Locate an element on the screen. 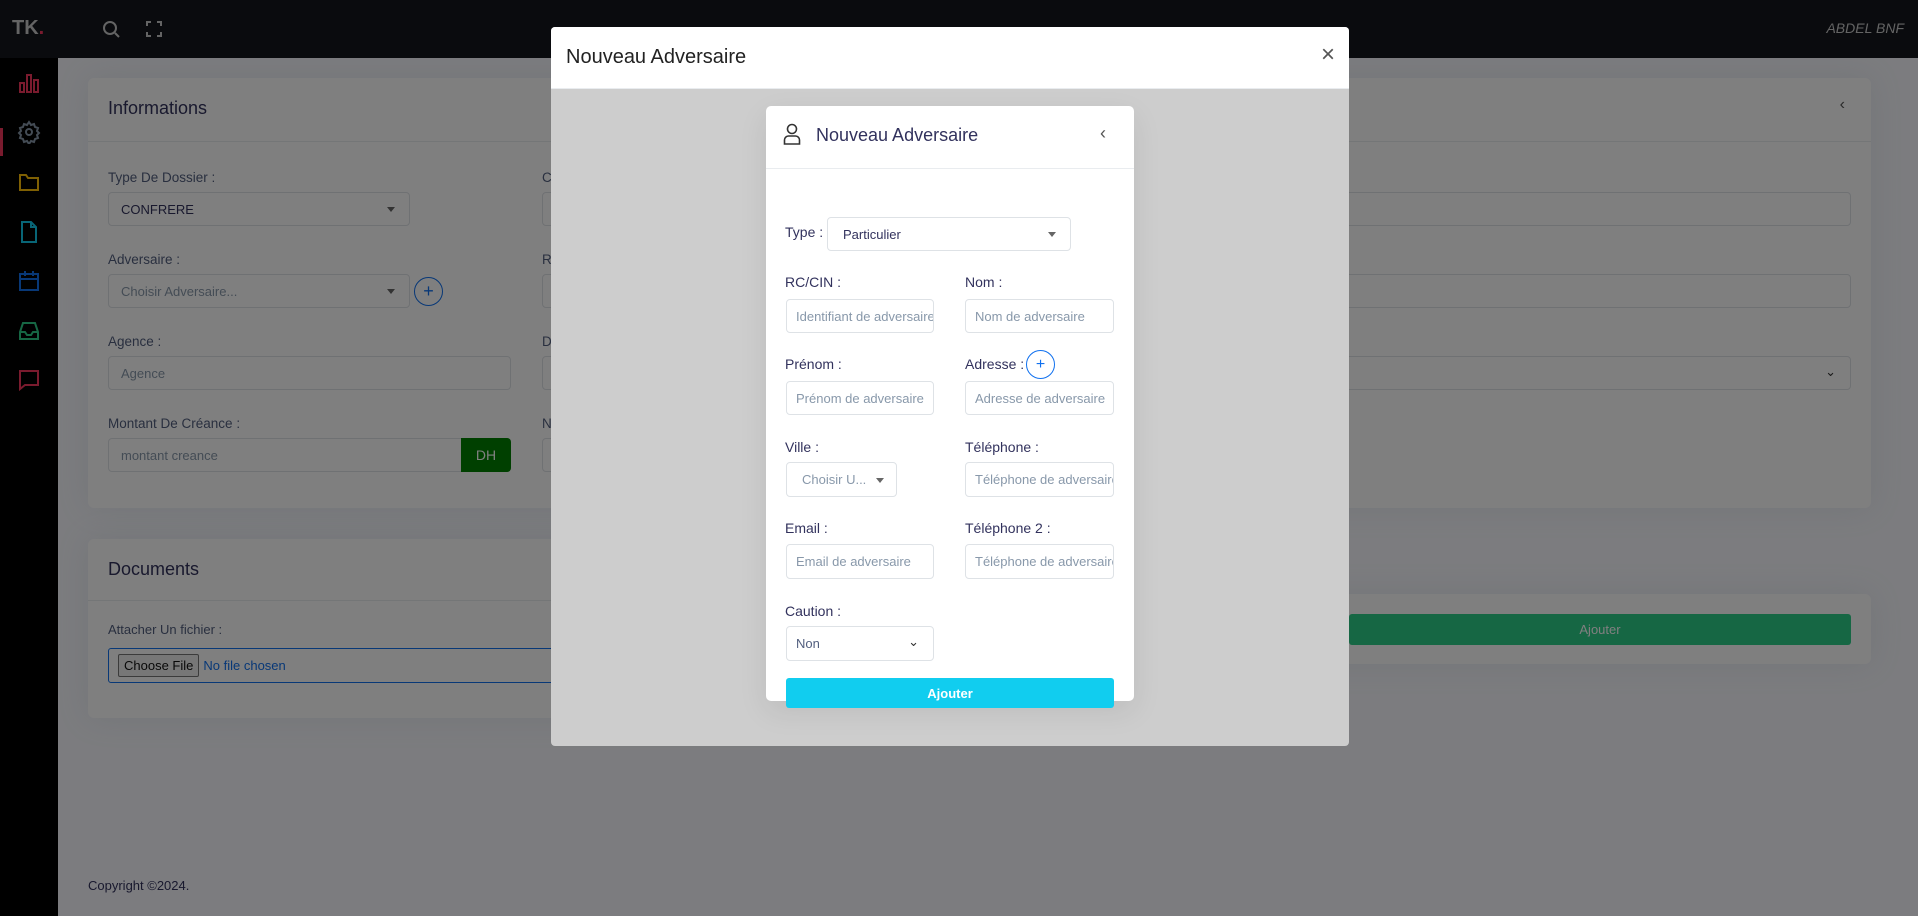  caution-label: Caution : is located at coordinates (813, 611).